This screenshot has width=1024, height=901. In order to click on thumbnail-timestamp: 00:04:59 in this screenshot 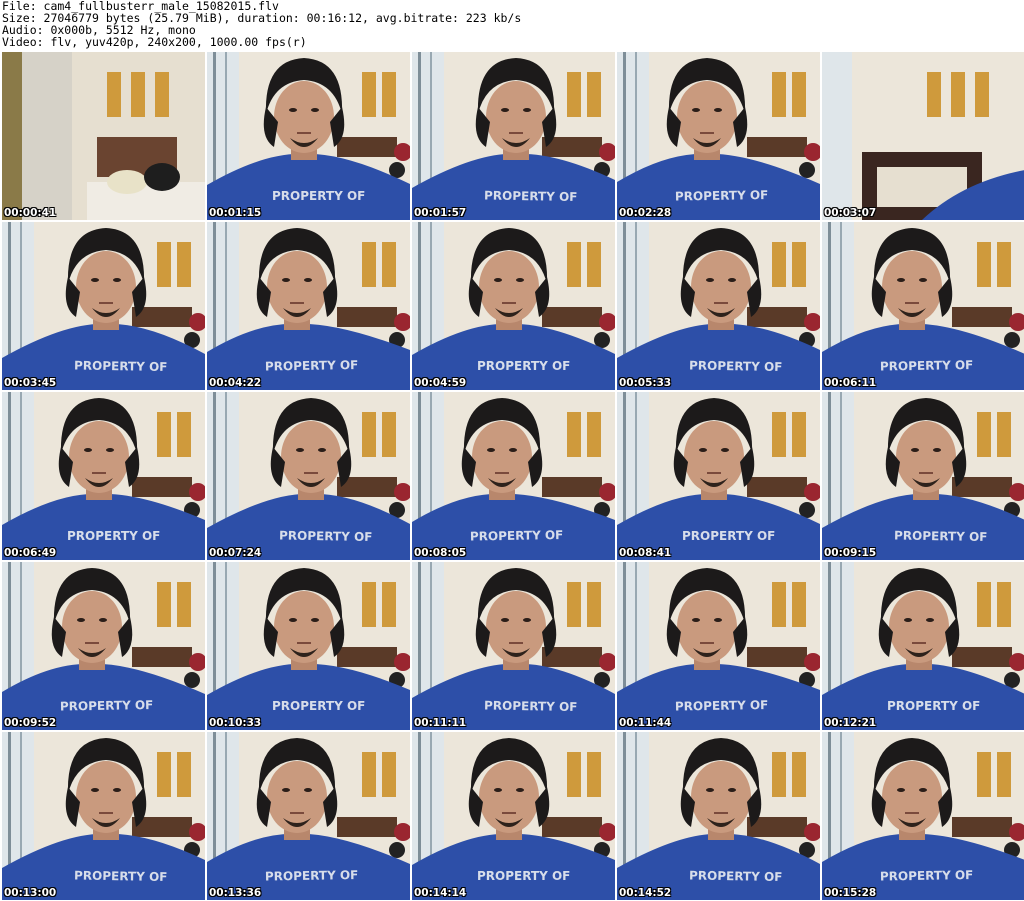, I will do `click(440, 383)`.